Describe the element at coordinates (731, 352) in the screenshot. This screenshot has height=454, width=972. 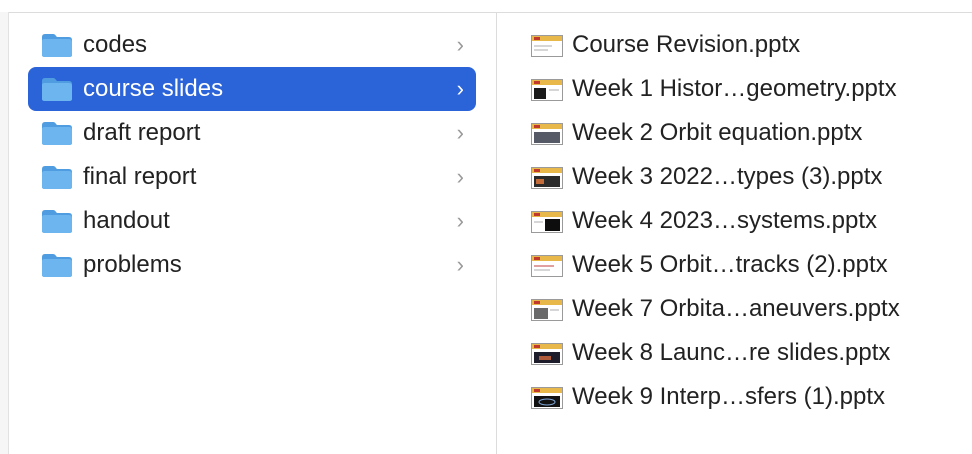
I see `file-name: Week 8 Launc…re slides.pptx` at that location.